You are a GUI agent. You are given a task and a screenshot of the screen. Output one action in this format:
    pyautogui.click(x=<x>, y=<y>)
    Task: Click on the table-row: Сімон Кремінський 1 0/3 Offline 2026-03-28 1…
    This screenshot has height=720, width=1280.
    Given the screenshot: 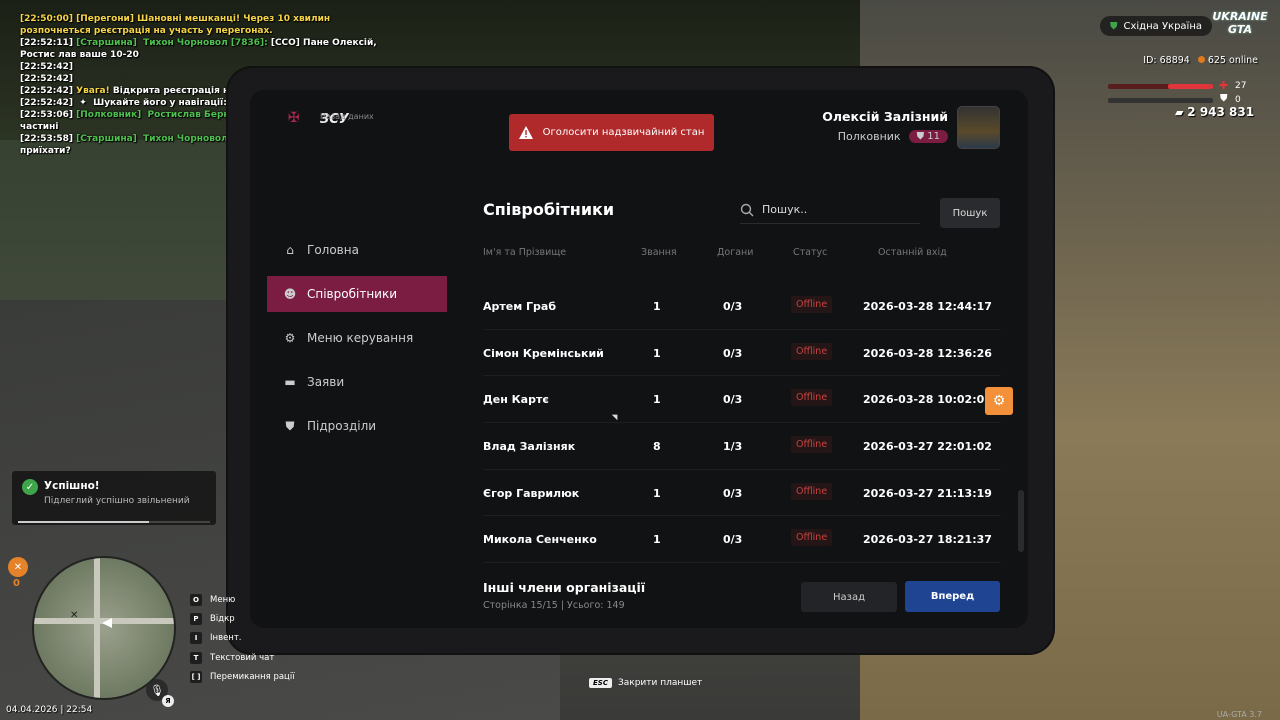 What is the action you would take?
    pyautogui.click(x=742, y=353)
    